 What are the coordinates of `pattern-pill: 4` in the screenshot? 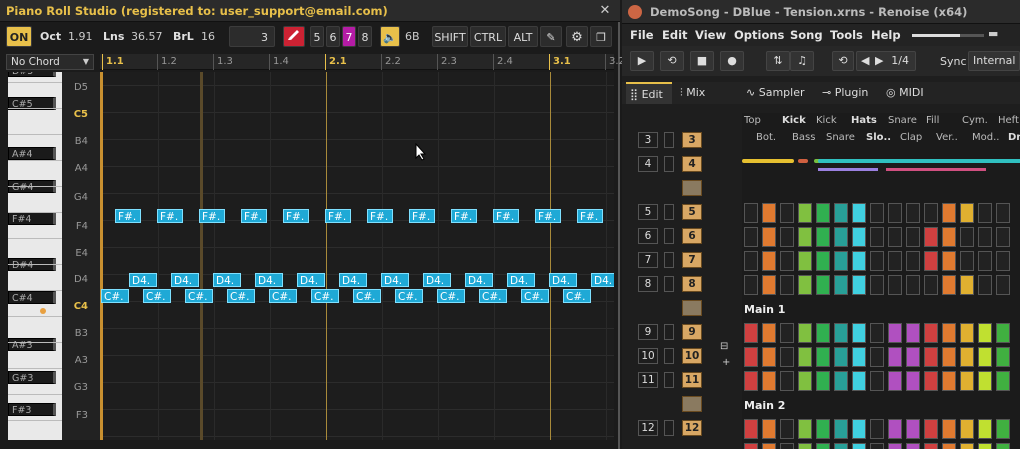 It's located at (692, 164).